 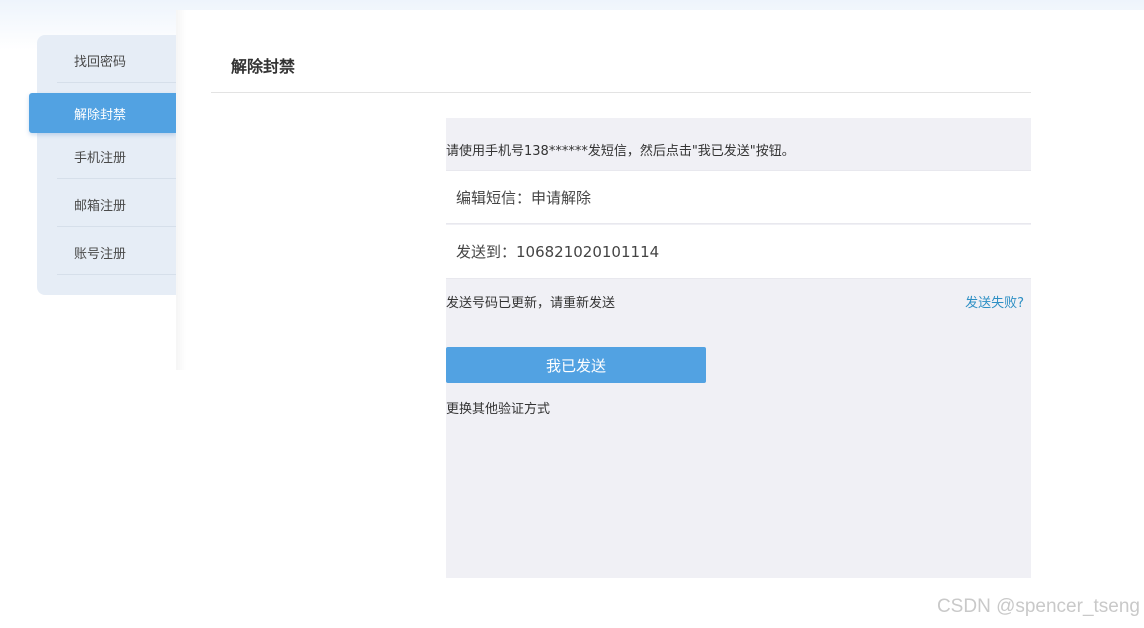 What do you see at coordinates (620, 151) in the screenshot?
I see `instruction-text: 请使用手机号138******发短信，然后点击"我已发送"按钮。` at bounding box center [620, 151].